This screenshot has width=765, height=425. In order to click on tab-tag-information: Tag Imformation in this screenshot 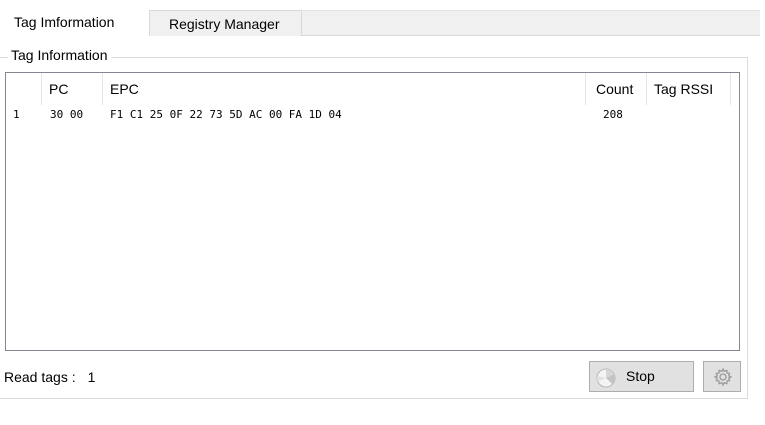, I will do `click(74, 19)`.